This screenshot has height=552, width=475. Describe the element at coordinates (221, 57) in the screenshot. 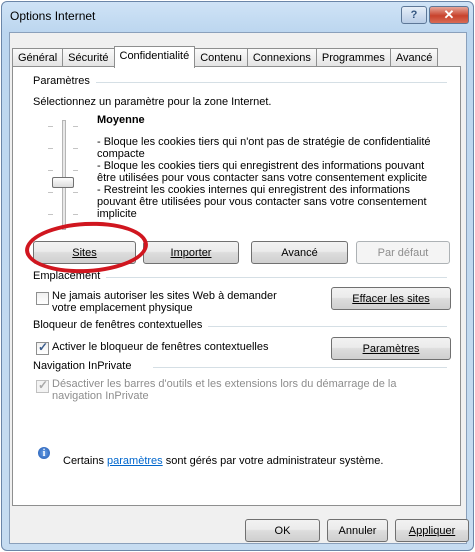

I see `tab-contenu: Contenu` at that location.